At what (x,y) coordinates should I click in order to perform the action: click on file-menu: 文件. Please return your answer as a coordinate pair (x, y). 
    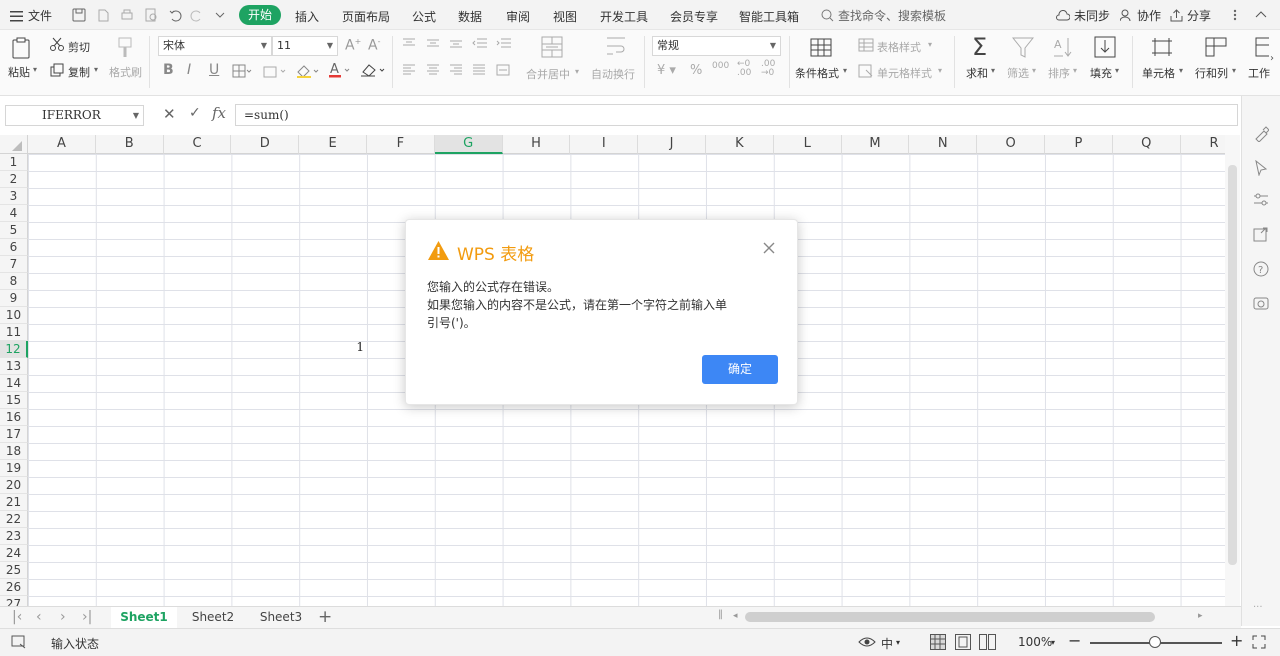
    Looking at the image, I should click on (31, 15).